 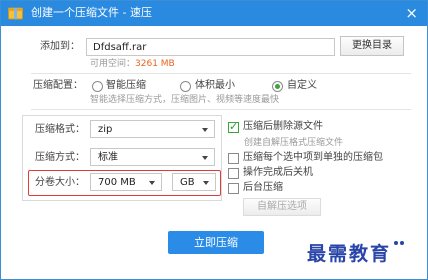 I want to click on delete-source-checkbox, so click(x=233, y=126).